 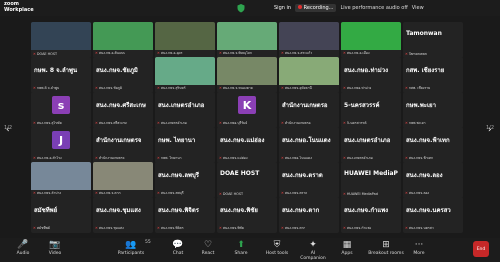 I want to click on shield-icon, so click(x=241, y=8).